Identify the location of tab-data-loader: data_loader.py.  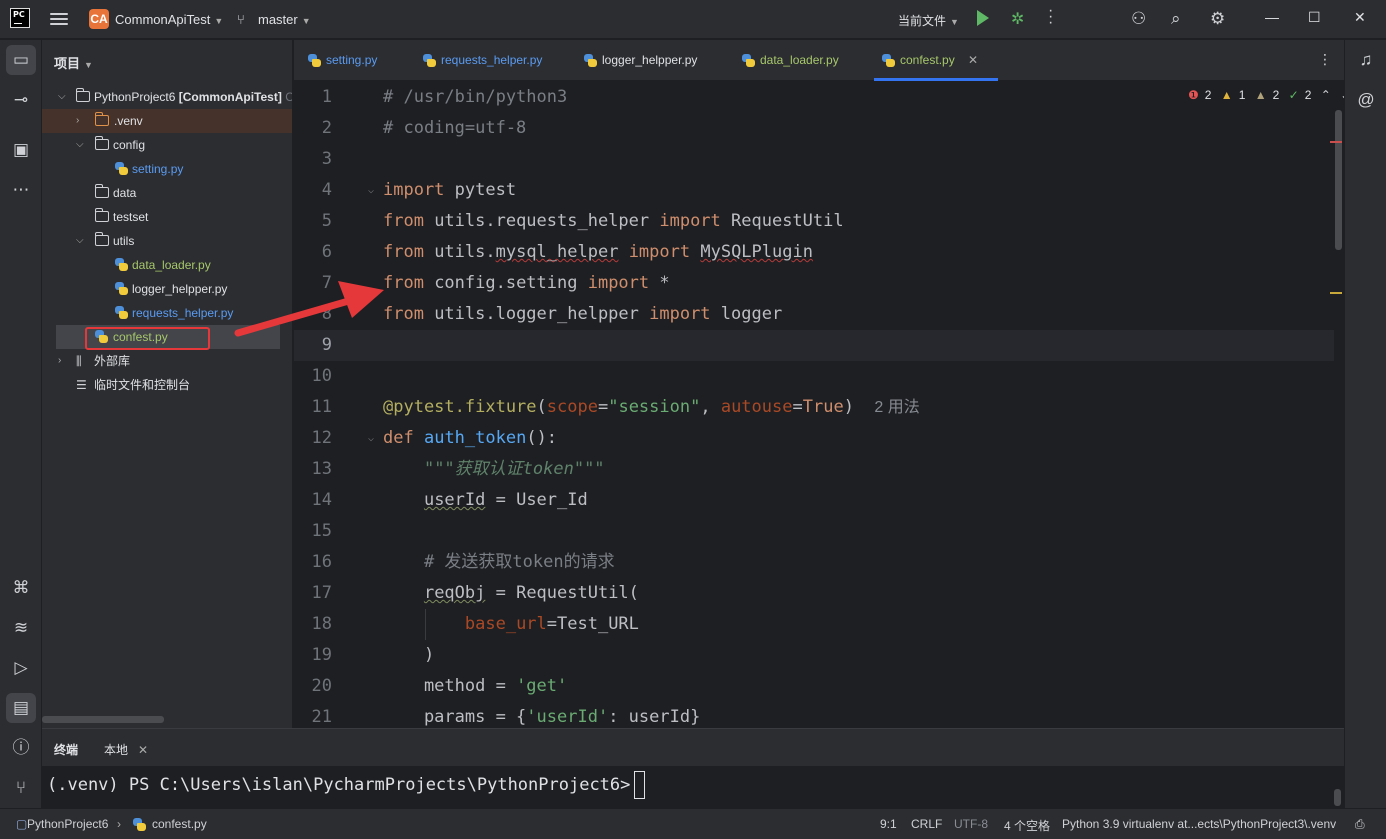
(790, 60).